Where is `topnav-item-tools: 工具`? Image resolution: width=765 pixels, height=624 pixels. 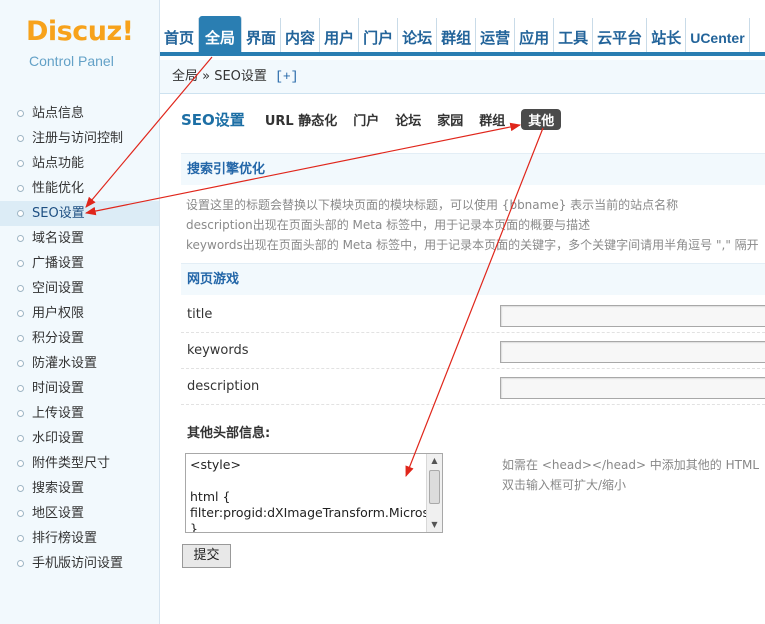 topnav-item-tools: 工具 is located at coordinates (574, 35).